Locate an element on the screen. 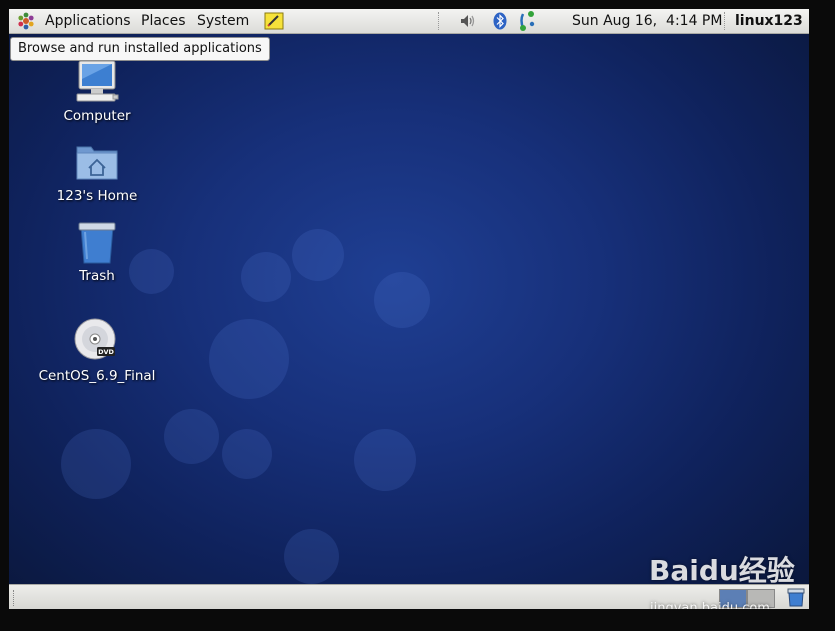  desktop-icon-home: 123's Home is located at coordinates (97, 170).